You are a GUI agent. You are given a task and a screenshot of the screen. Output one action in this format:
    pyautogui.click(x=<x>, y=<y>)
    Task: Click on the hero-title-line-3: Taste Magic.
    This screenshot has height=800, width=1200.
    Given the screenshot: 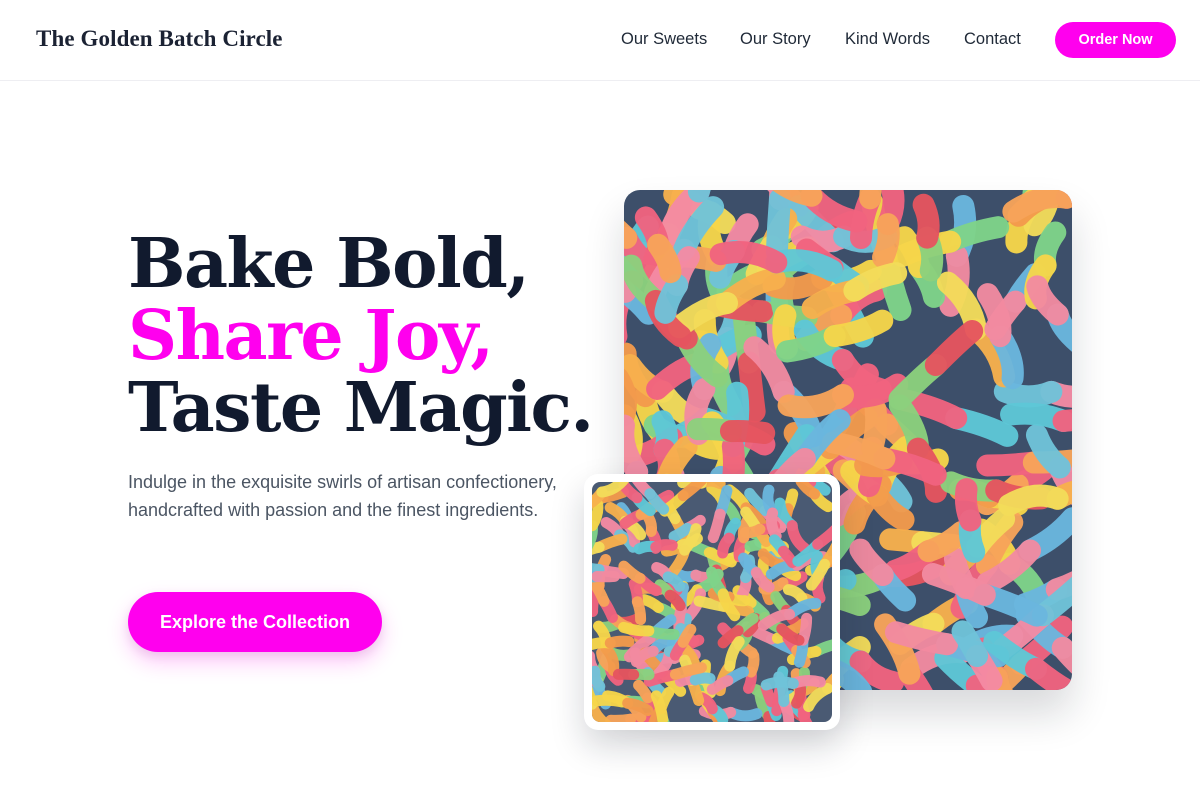 What is the action you would take?
    pyautogui.click(x=361, y=408)
    